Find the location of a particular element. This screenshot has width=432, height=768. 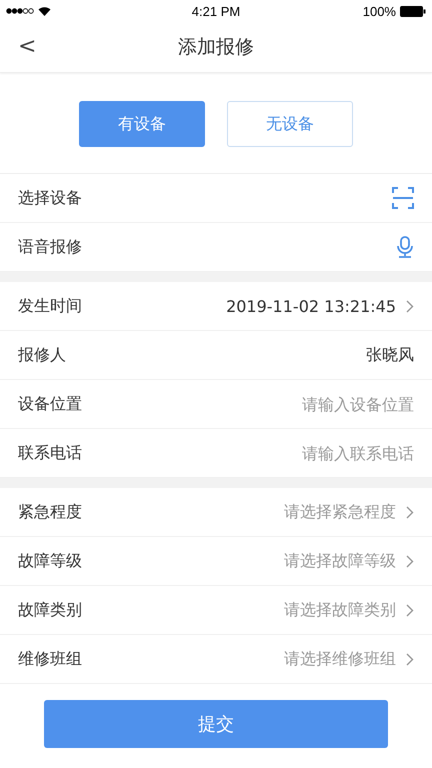

scan-icon is located at coordinates (403, 198).